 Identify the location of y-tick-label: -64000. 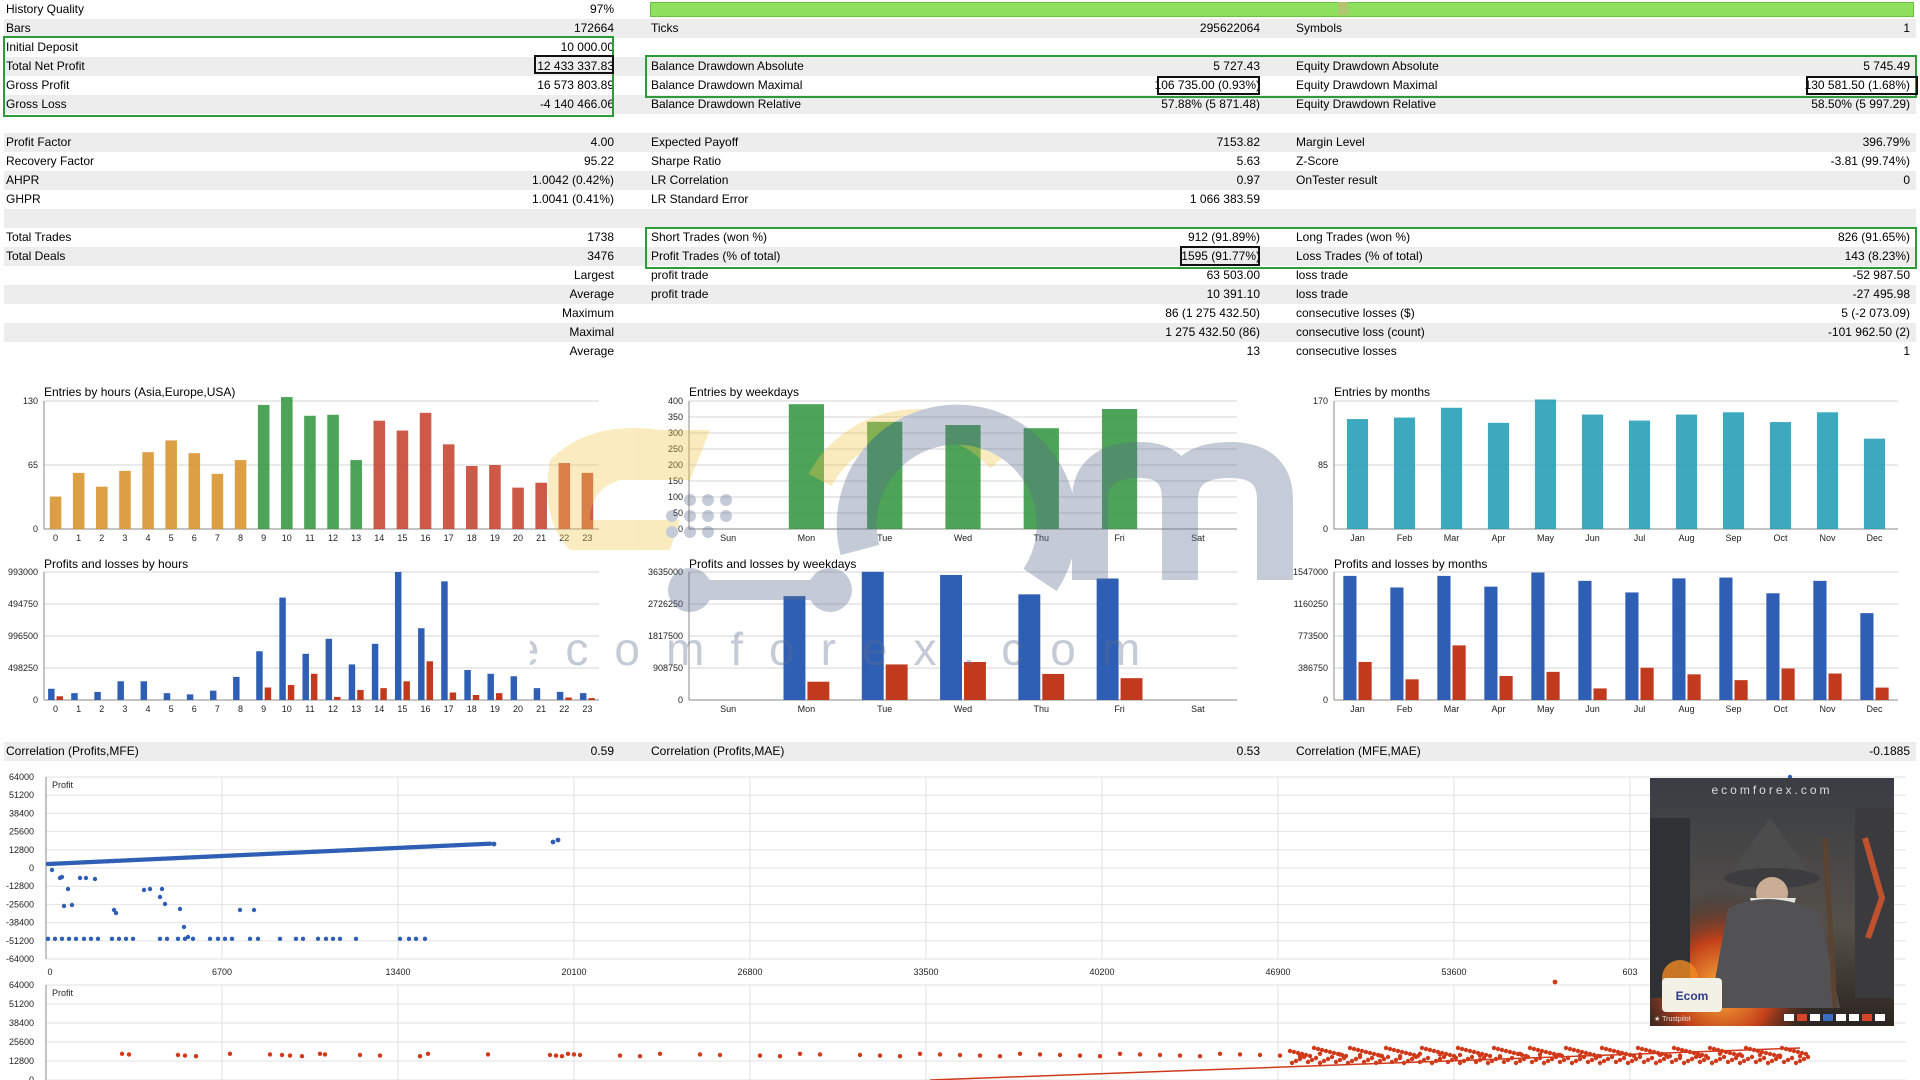
(20, 959).